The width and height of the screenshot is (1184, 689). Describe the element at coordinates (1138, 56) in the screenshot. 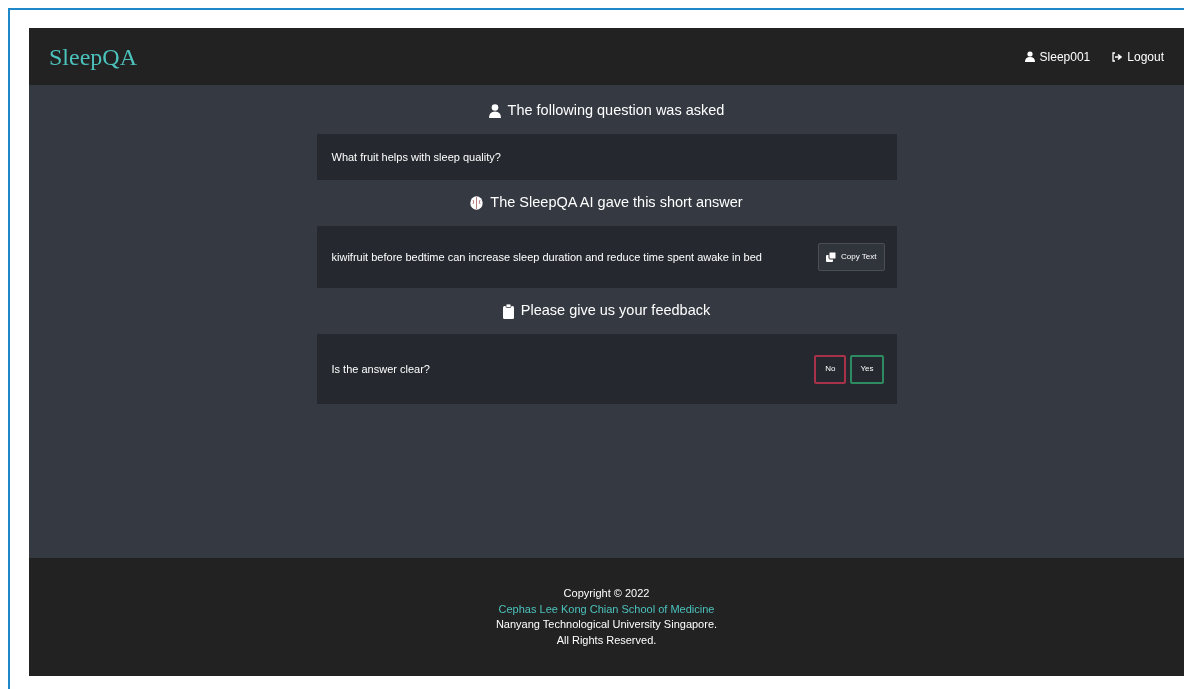

I see `logout-link: Logout` at that location.